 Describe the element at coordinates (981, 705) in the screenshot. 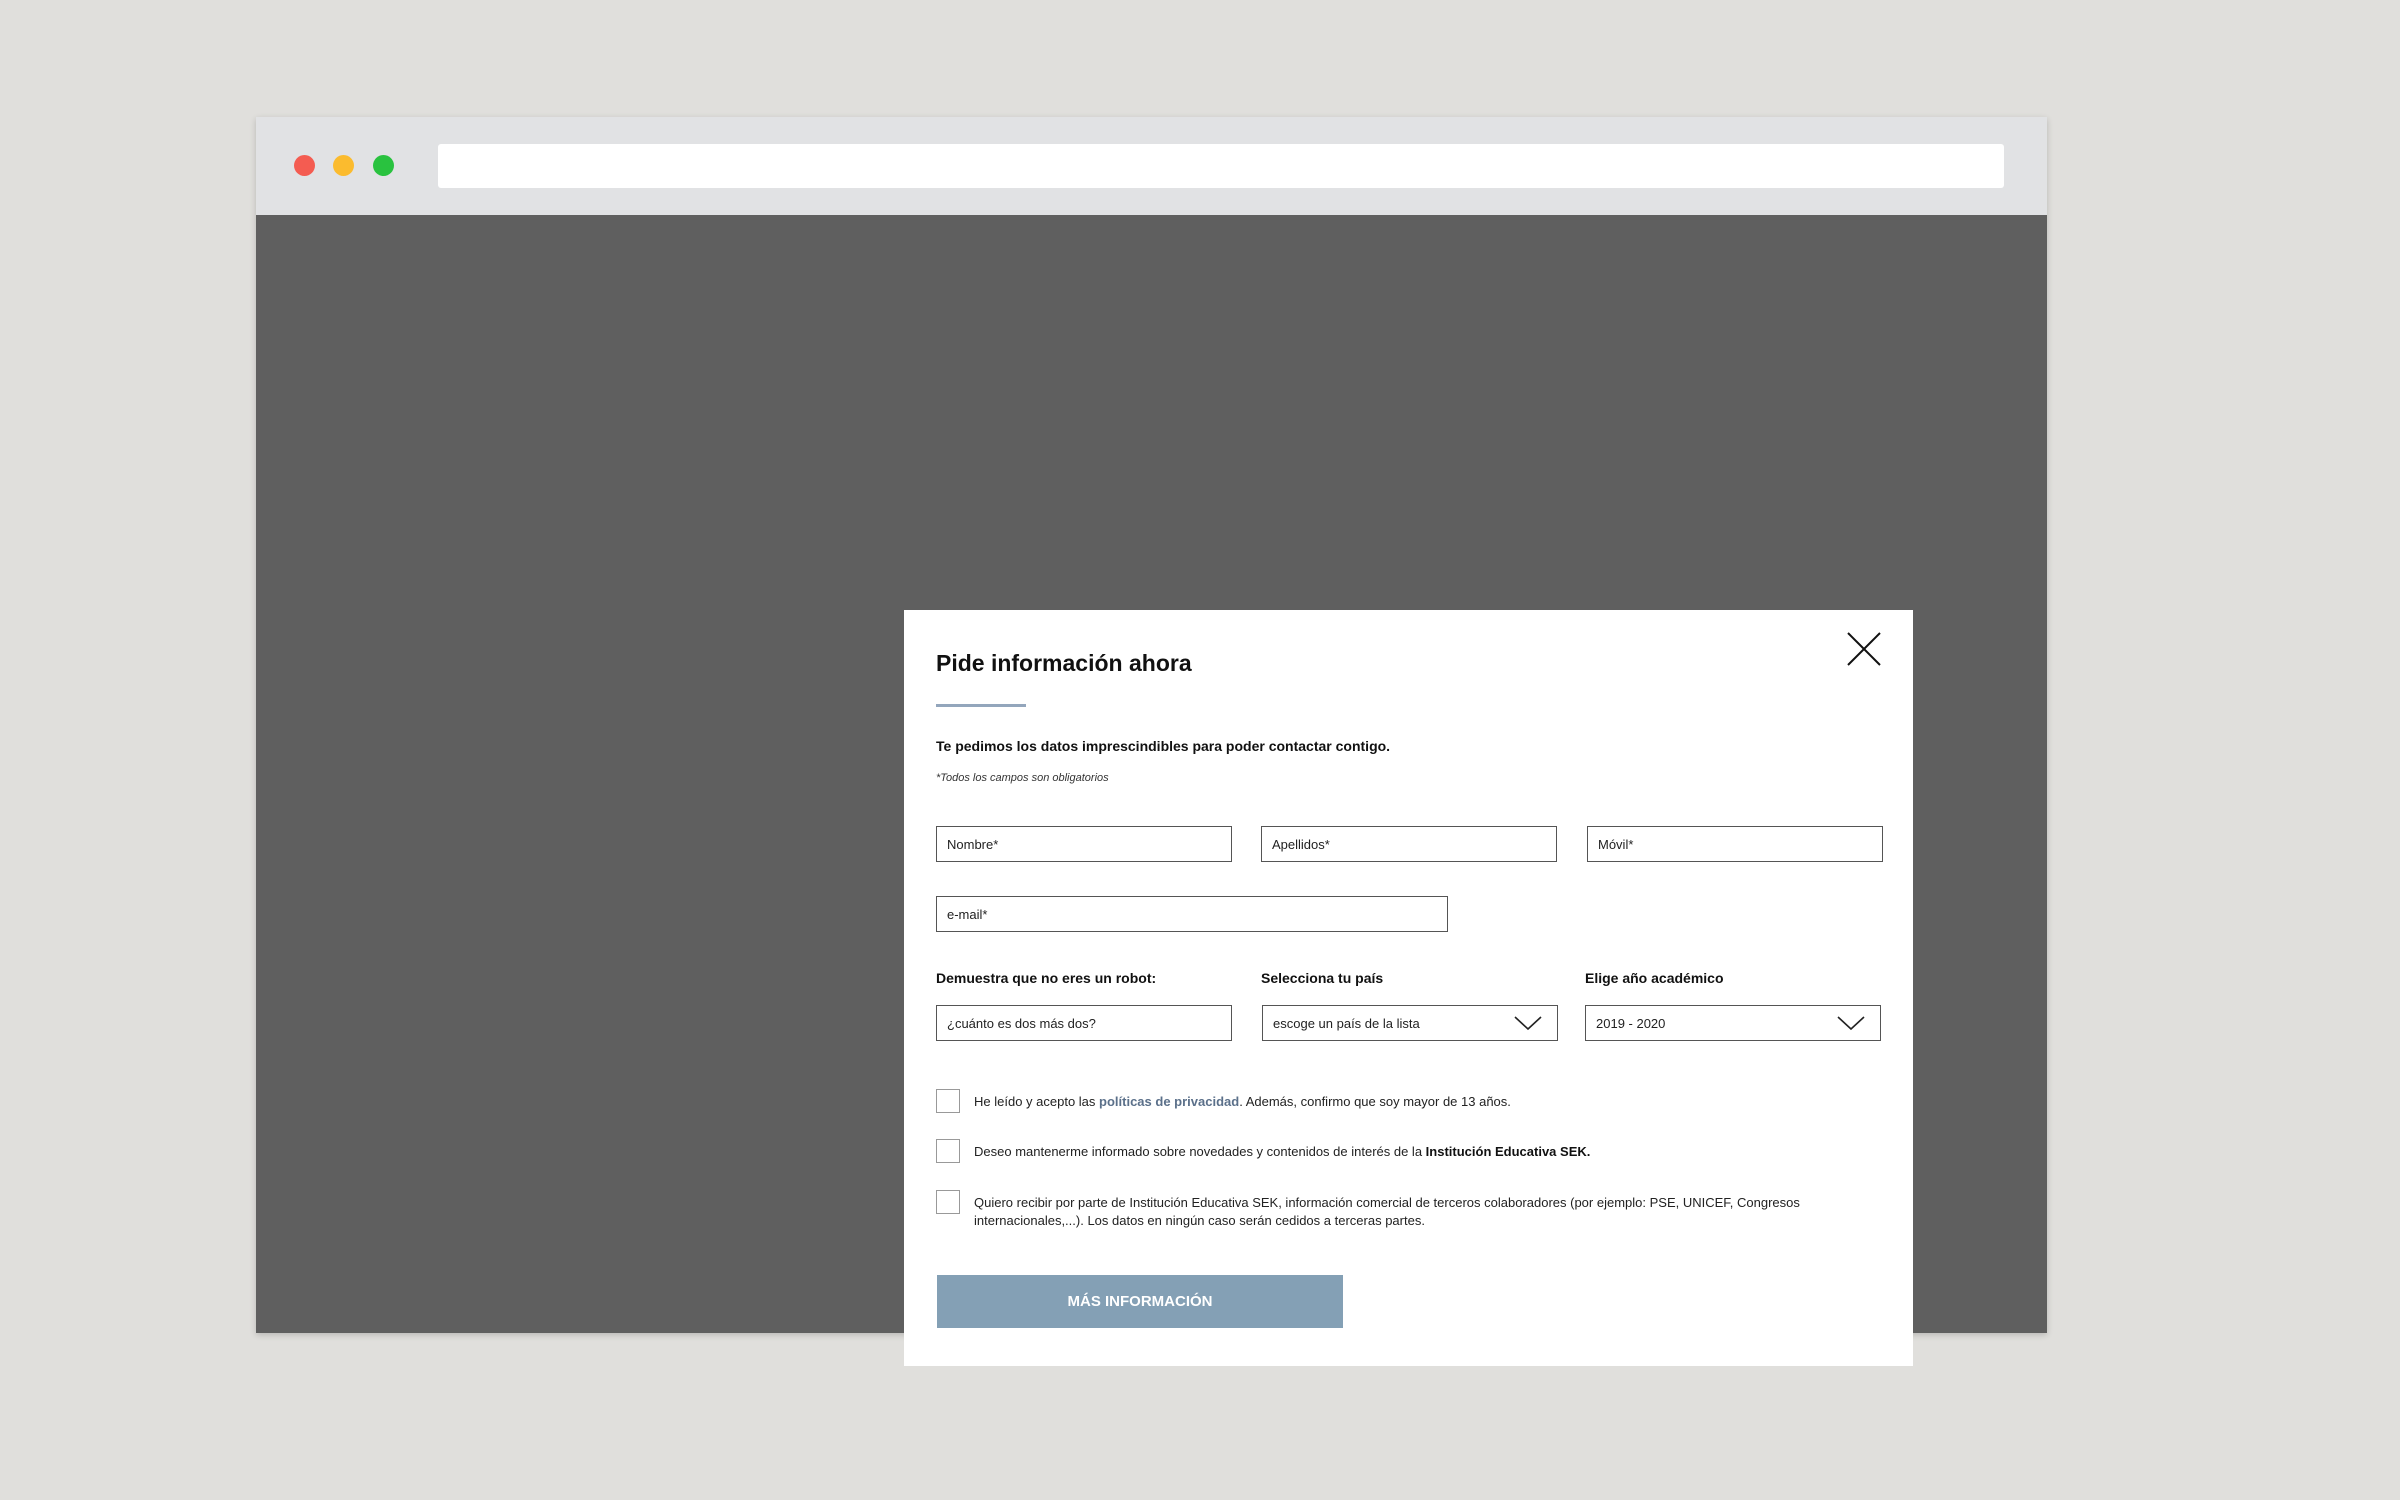

I see `title-underline` at that location.